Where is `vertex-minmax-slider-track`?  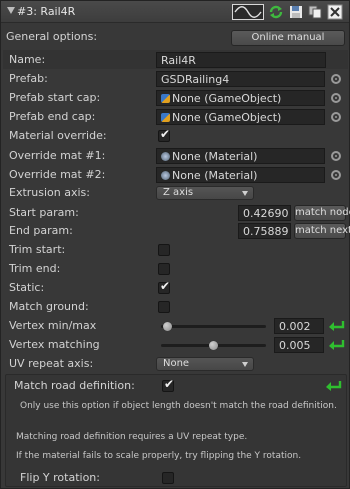
vertex-minmax-slider-track is located at coordinates (213, 326).